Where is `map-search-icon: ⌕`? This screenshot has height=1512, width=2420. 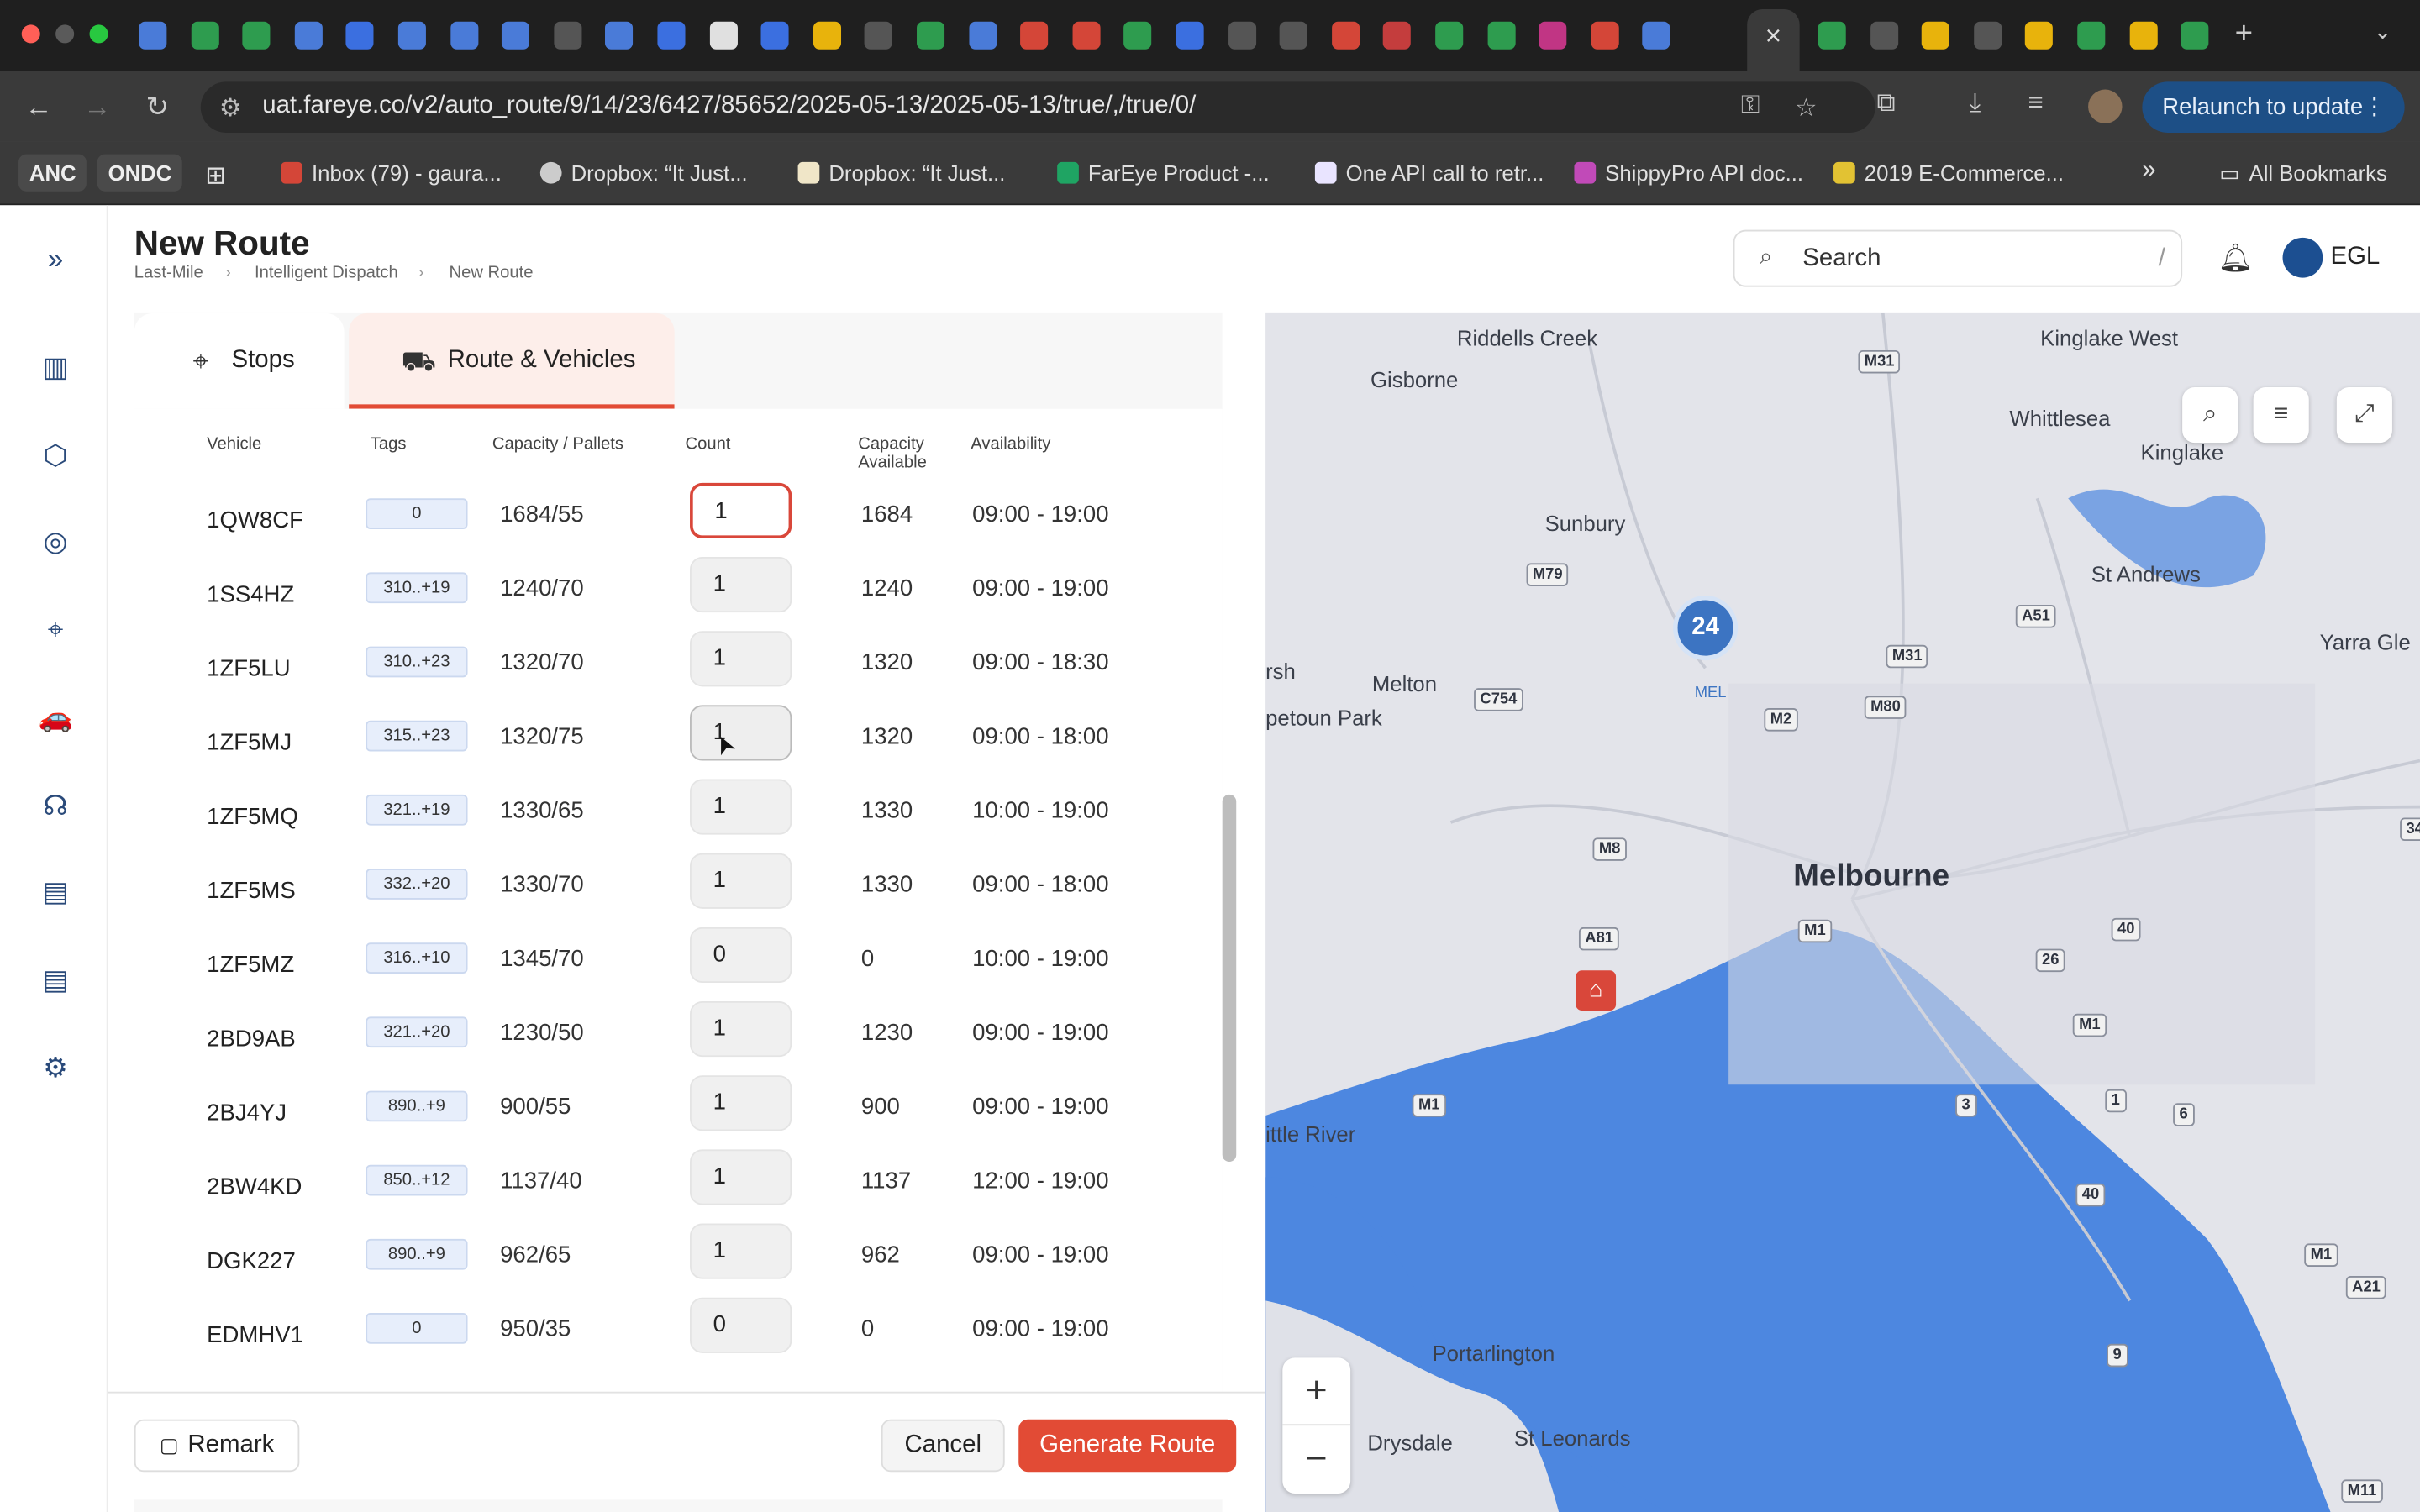 map-search-icon: ⌕ is located at coordinates (2210, 415).